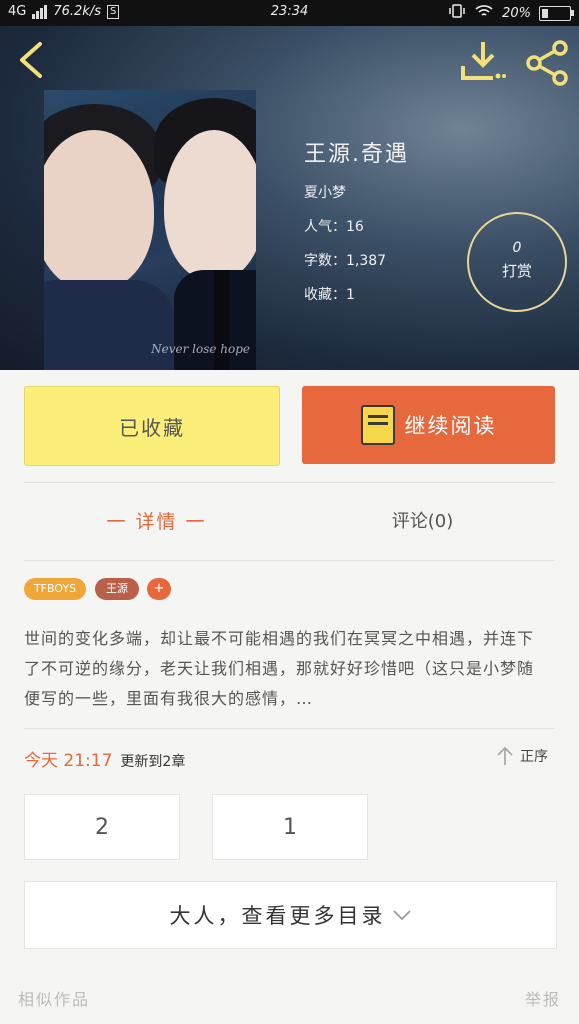 This screenshot has width=579, height=1024. What do you see at coordinates (117, 589) in the screenshot?
I see `tag-wangyuan: 王源` at bounding box center [117, 589].